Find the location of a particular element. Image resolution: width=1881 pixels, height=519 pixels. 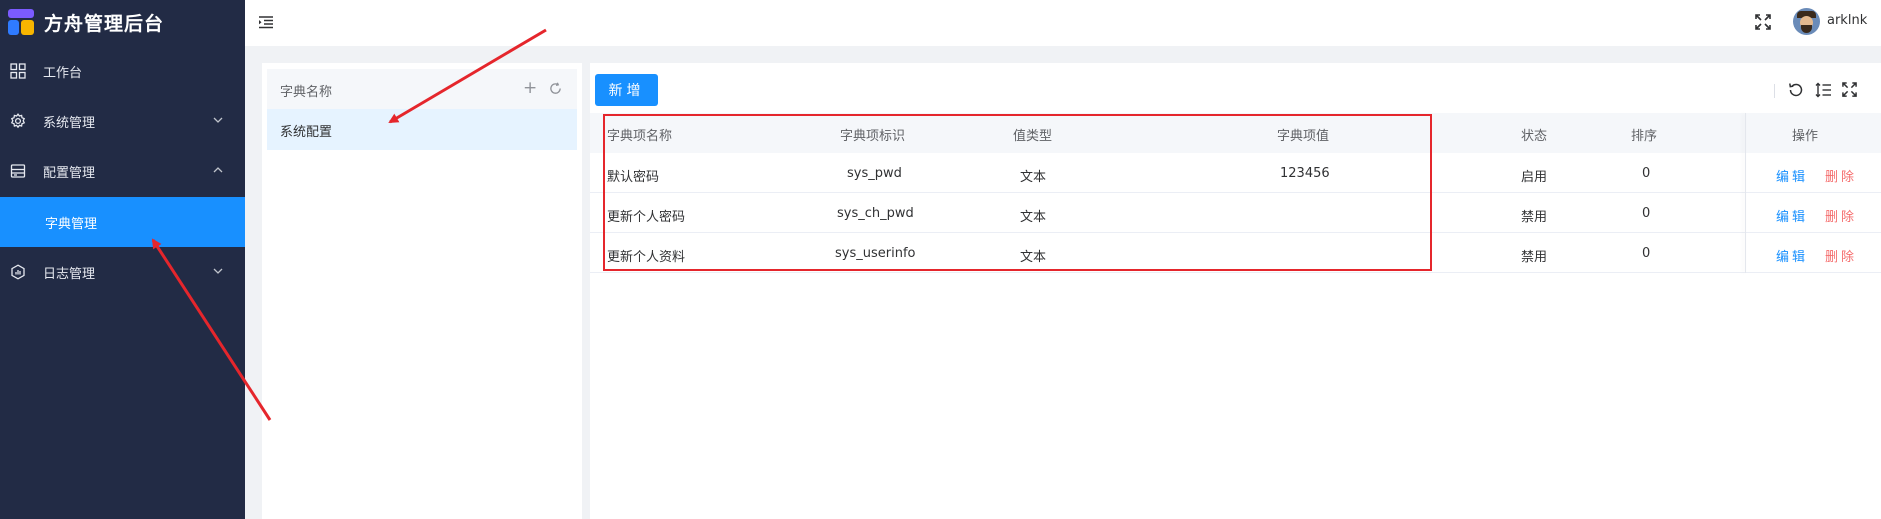

sidebar-item-label: 配置管理 is located at coordinates (69, 173).